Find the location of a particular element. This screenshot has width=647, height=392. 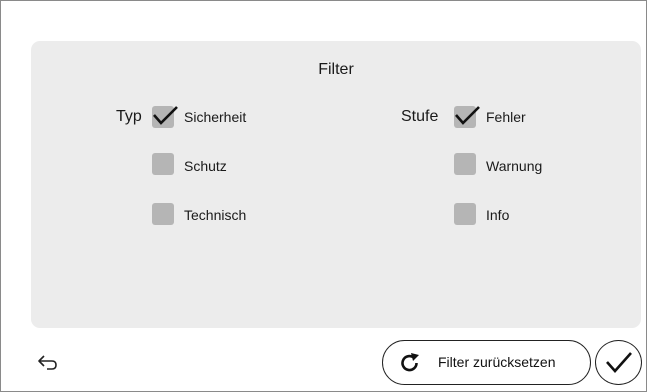

checkbox-schutz is located at coordinates (163, 164).